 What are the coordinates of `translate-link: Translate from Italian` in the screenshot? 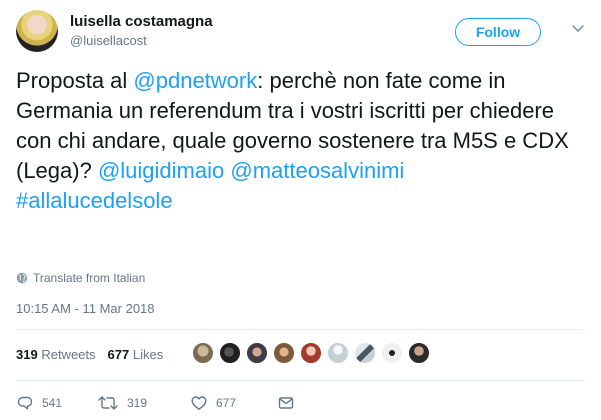 It's located at (80, 278).